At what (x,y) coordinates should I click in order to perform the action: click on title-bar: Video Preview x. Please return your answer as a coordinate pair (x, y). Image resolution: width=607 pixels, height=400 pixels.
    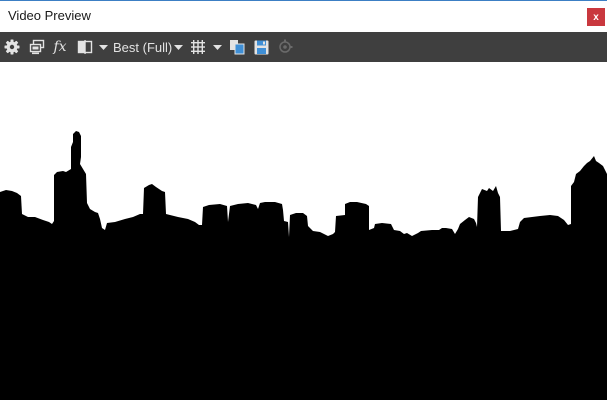
    Looking at the image, I should click on (303, 16).